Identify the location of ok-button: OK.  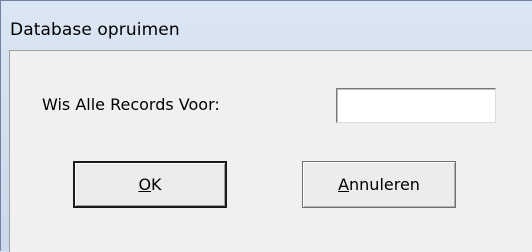
(150, 184).